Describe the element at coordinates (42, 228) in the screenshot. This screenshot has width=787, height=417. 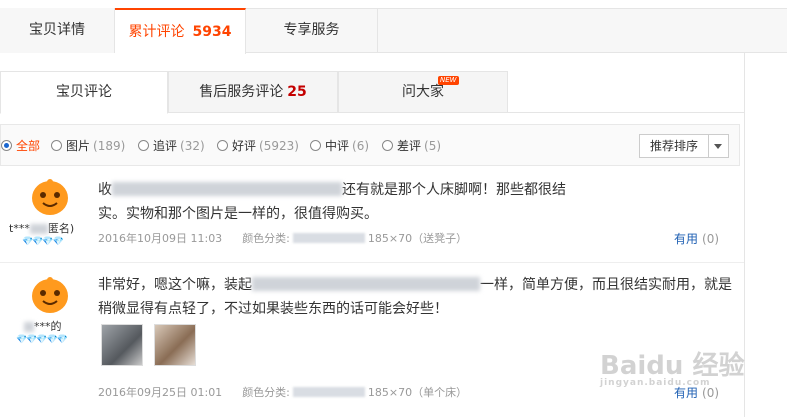
I see `username: t*** 匿名)` at that location.